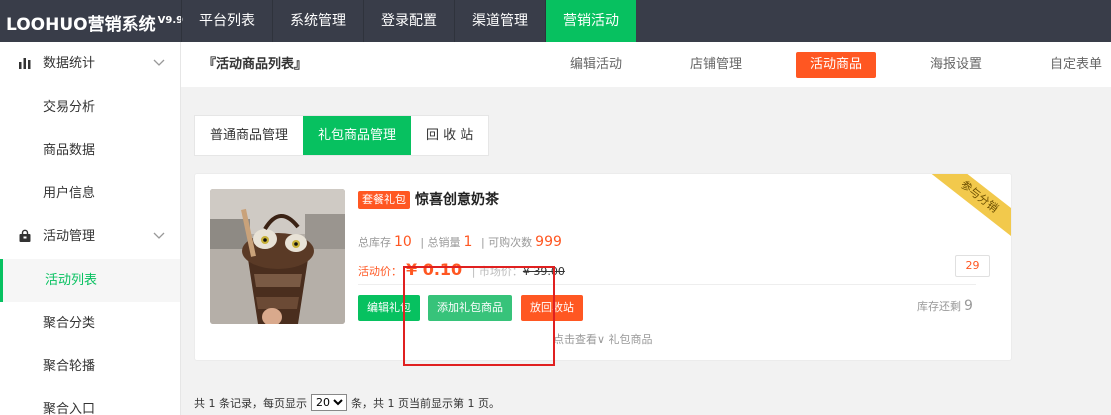 The image size is (1111, 415). What do you see at coordinates (226, 21) in the screenshot?
I see `top-nav-platform-list: 平台列表` at bounding box center [226, 21].